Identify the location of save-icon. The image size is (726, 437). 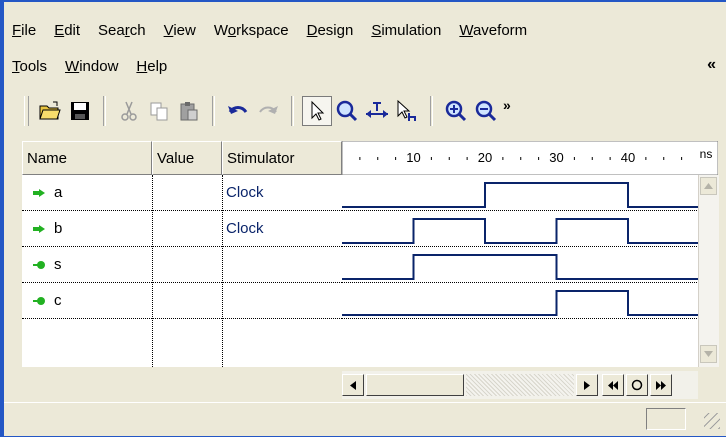
(80, 111).